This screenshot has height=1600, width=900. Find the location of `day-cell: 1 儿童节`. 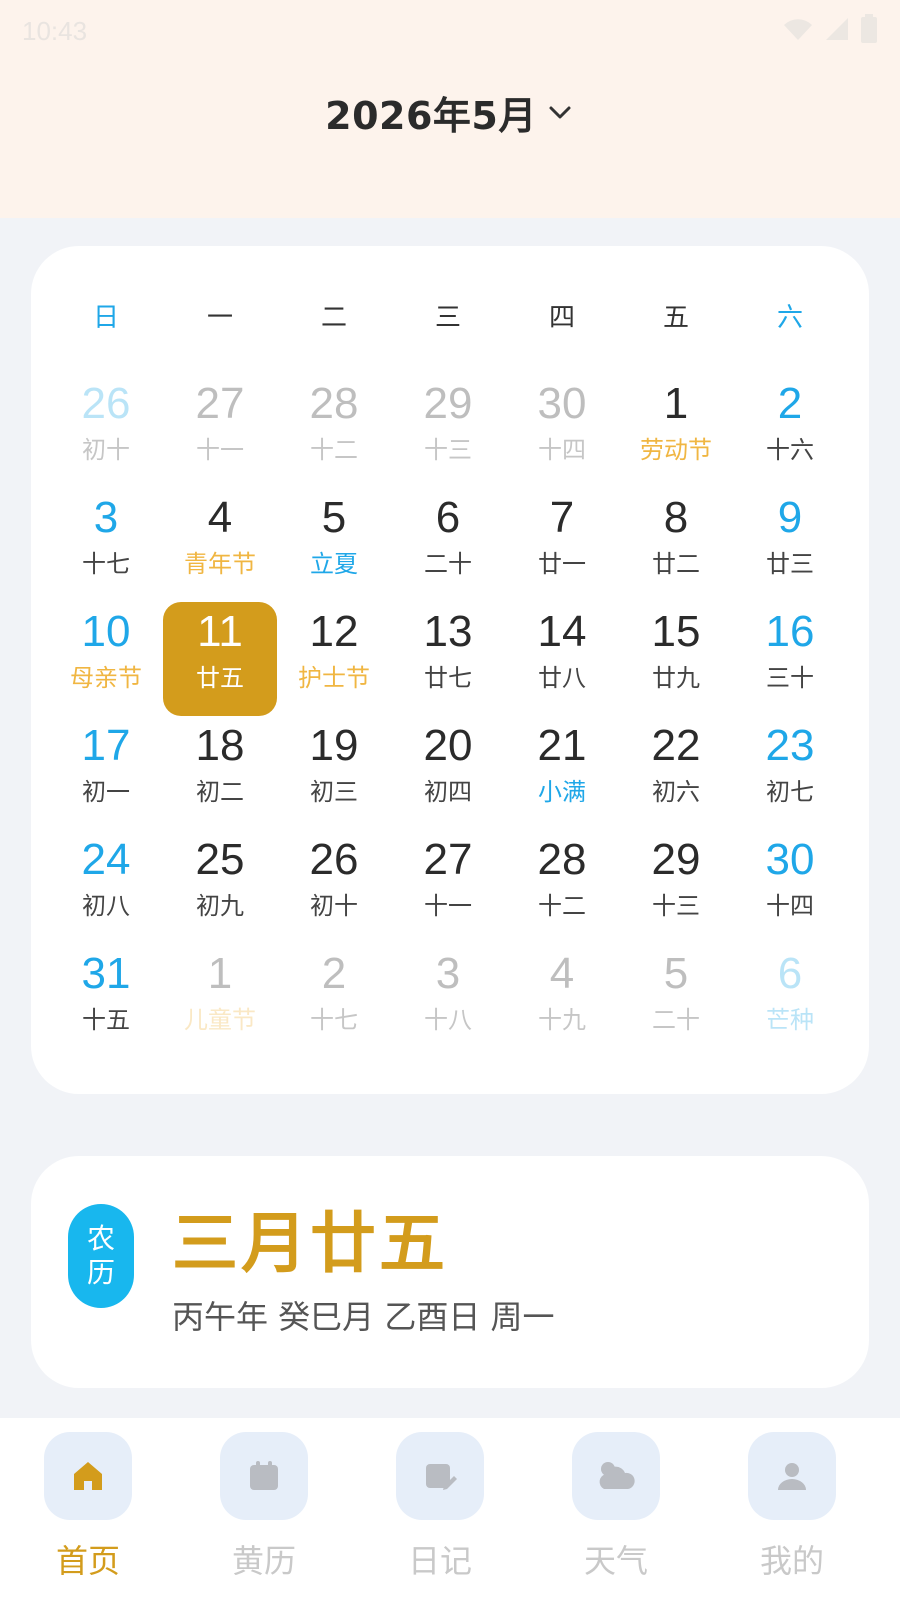

day-cell: 1 儿童节 is located at coordinates (220, 1001).